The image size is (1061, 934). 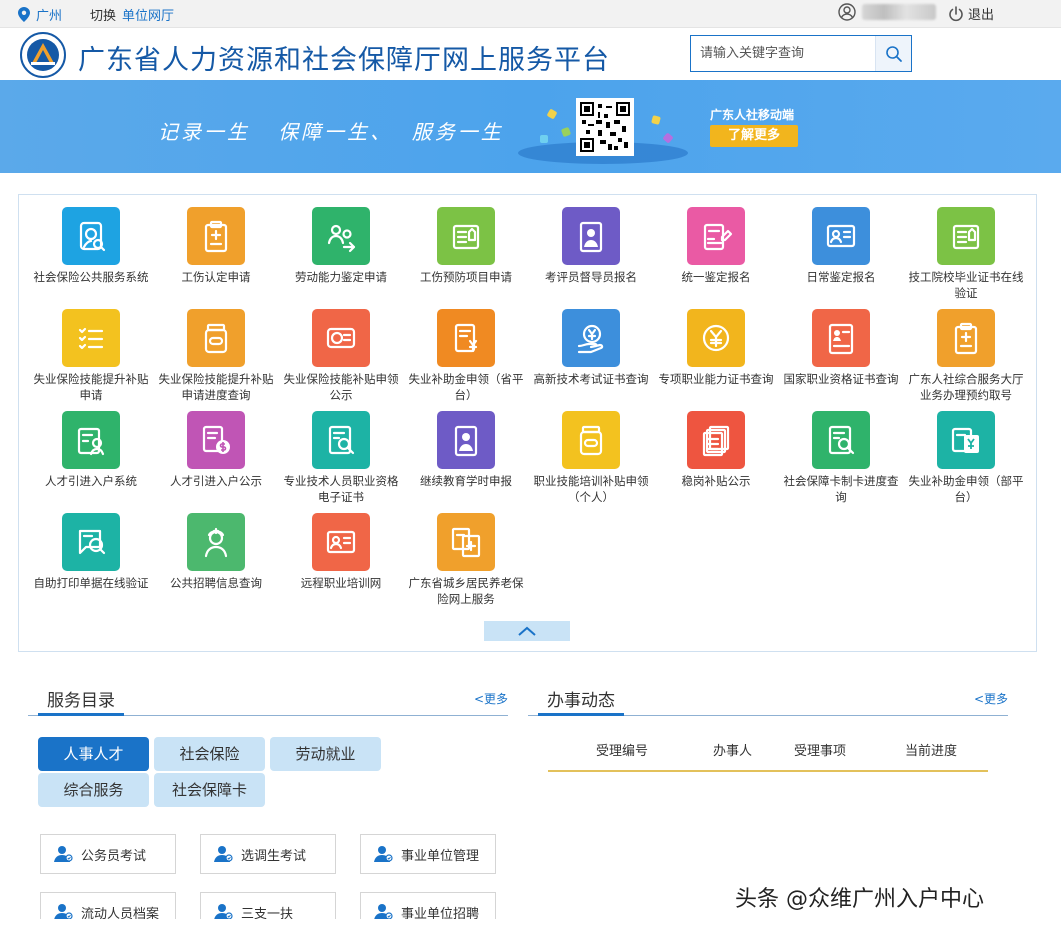 I want to click on catalog-header: 服务目录 <更多, so click(x=268, y=701).